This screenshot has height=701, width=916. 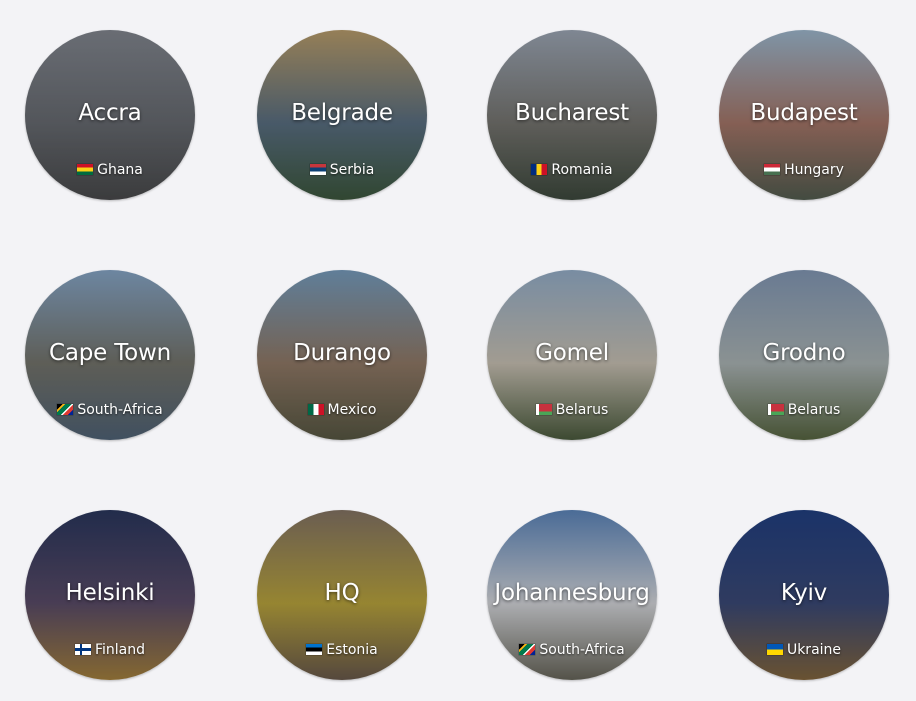 I want to click on country-label: Estonia, so click(x=352, y=650).